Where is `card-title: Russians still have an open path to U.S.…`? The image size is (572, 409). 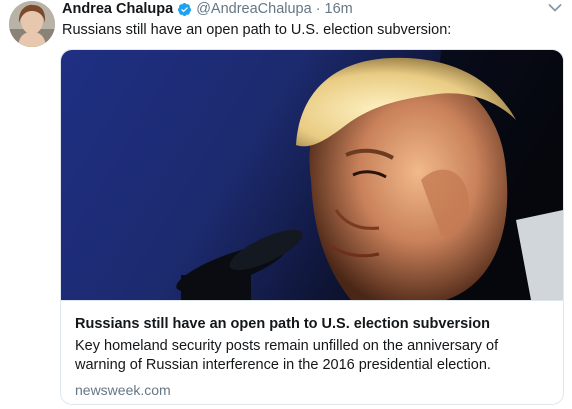
card-title: Russians still have an open path to U.S.… is located at coordinates (282, 324).